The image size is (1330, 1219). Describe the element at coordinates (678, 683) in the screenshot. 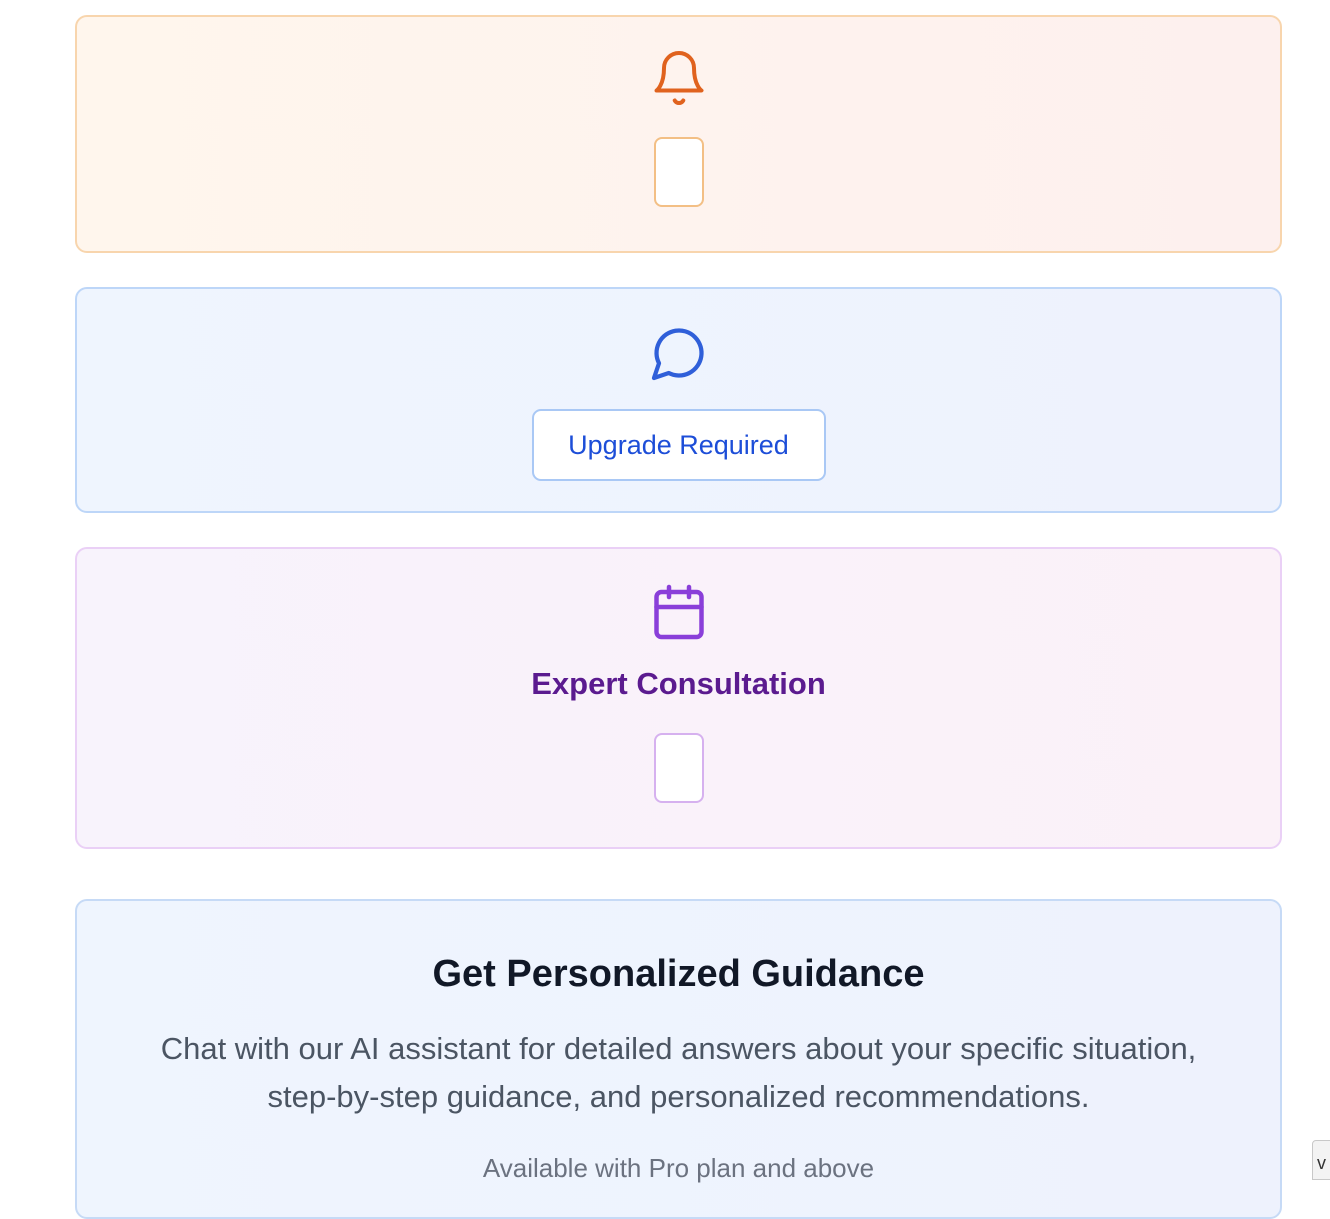

I see `consultation-title: Expert Consultation` at that location.